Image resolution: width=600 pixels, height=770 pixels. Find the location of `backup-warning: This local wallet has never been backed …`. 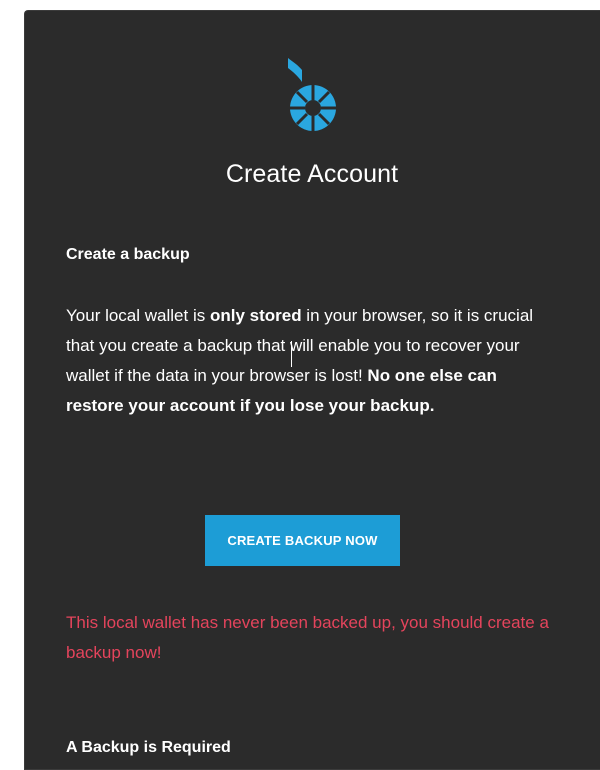

backup-warning: This local wallet has never been backed … is located at coordinates (307, 637).